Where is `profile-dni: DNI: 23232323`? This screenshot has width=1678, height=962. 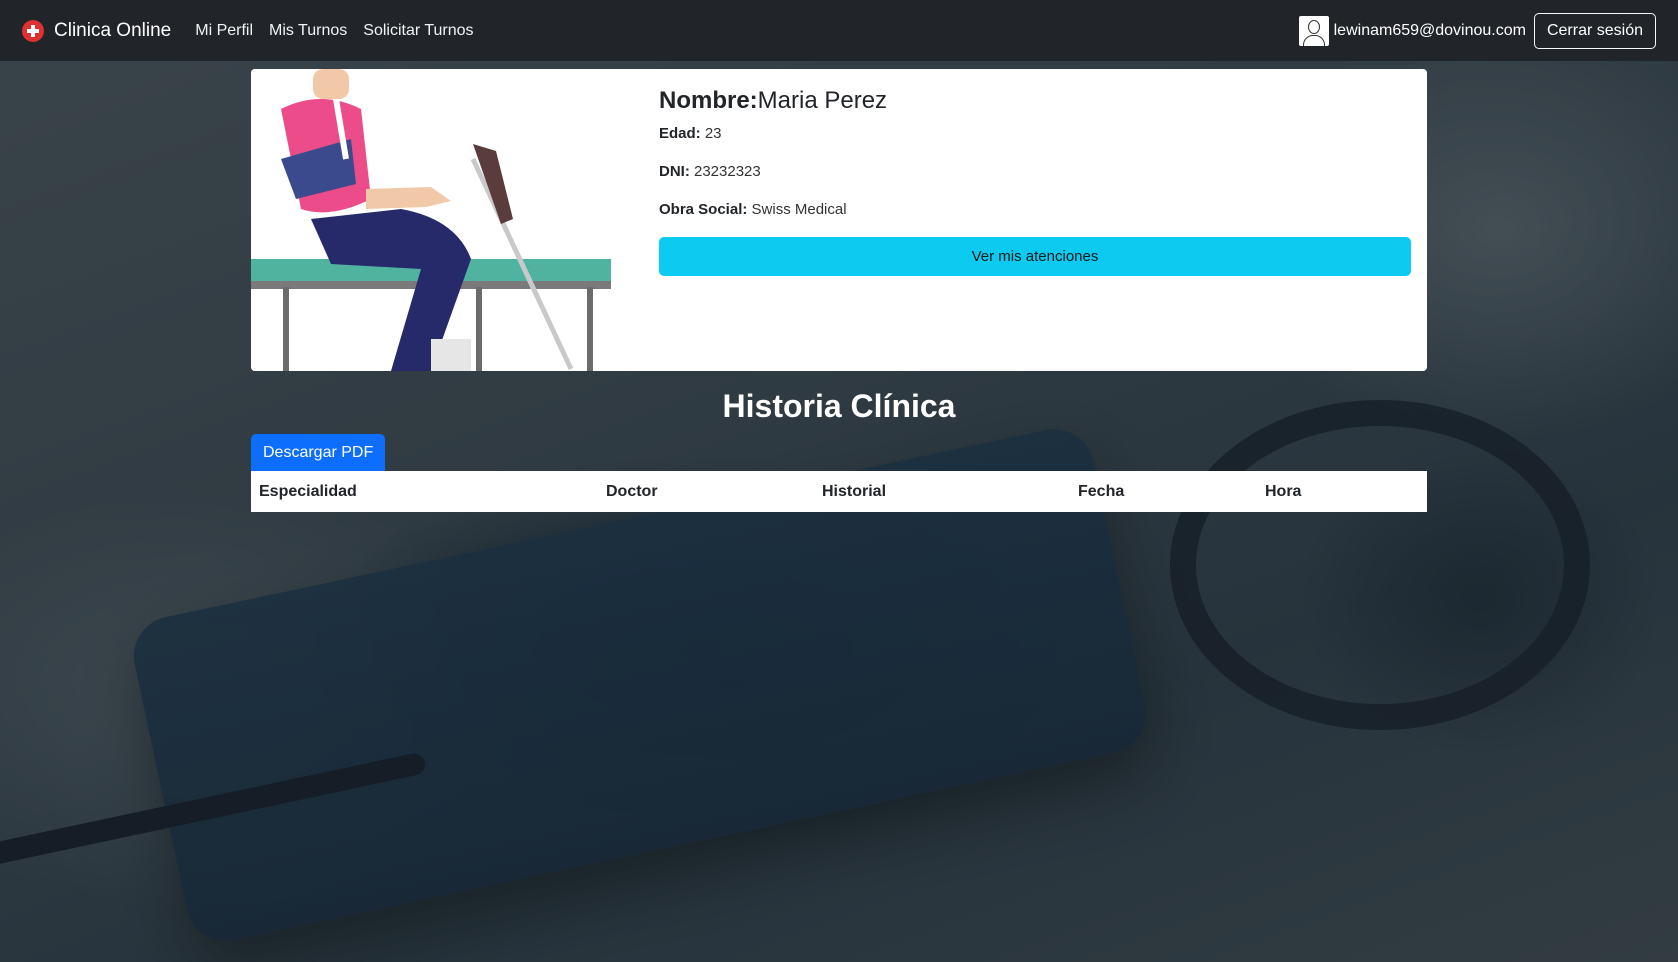
profile-dni: DNI: 23232323 is located at coordinates (710, 171).